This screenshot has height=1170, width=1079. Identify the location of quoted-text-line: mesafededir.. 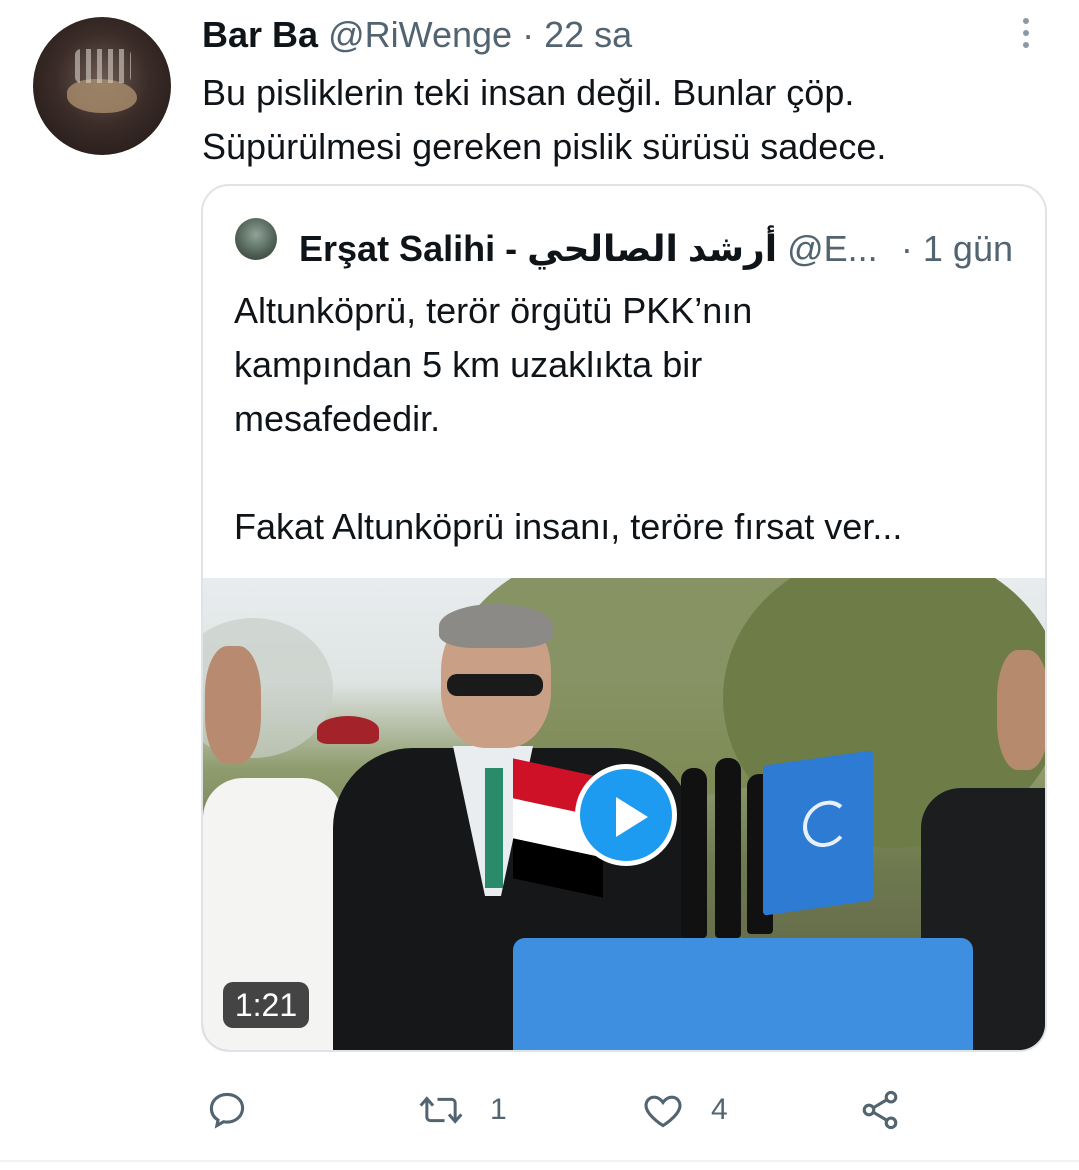
(337, 418).